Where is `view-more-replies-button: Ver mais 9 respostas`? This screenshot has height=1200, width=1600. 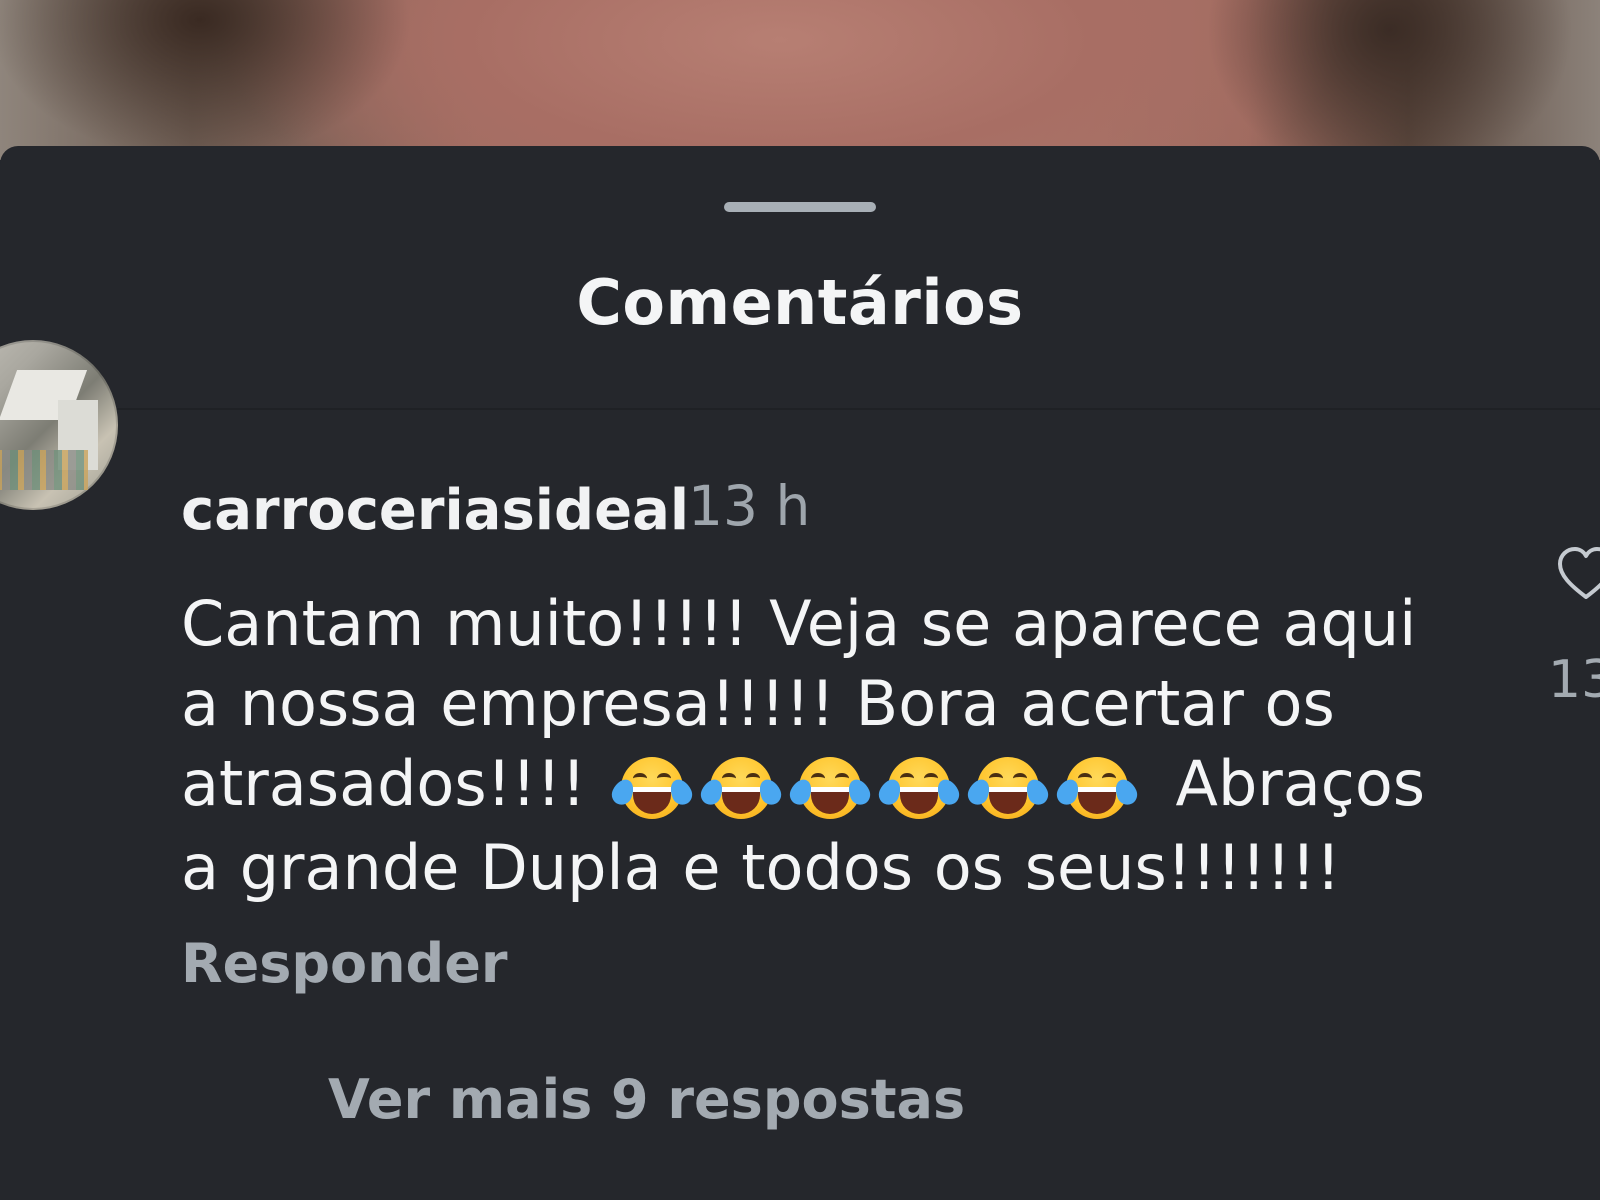
view-more-replies-button: Ver mais 9 respostas is located at coordinates (646, 1099).